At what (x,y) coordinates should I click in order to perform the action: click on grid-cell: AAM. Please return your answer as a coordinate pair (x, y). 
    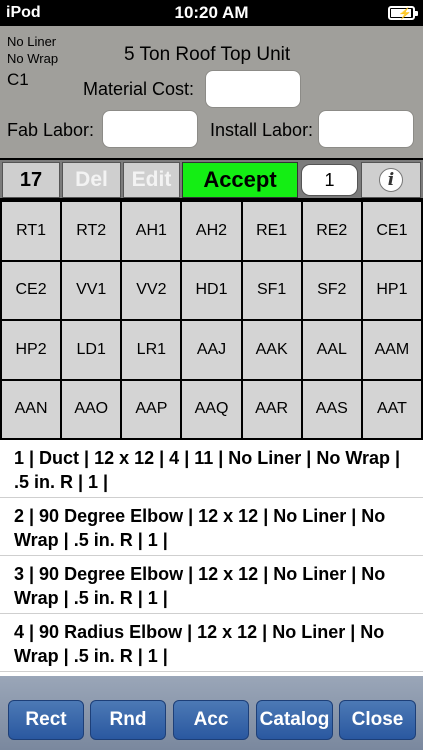
    Looking at the image, I should click on (391, 350).